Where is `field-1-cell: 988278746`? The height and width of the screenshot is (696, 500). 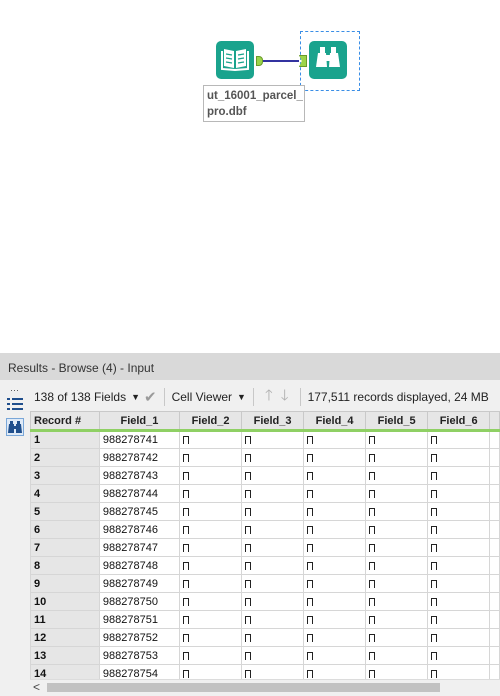 field-1-cell: 988278746 is located at coordinates (139, 529).